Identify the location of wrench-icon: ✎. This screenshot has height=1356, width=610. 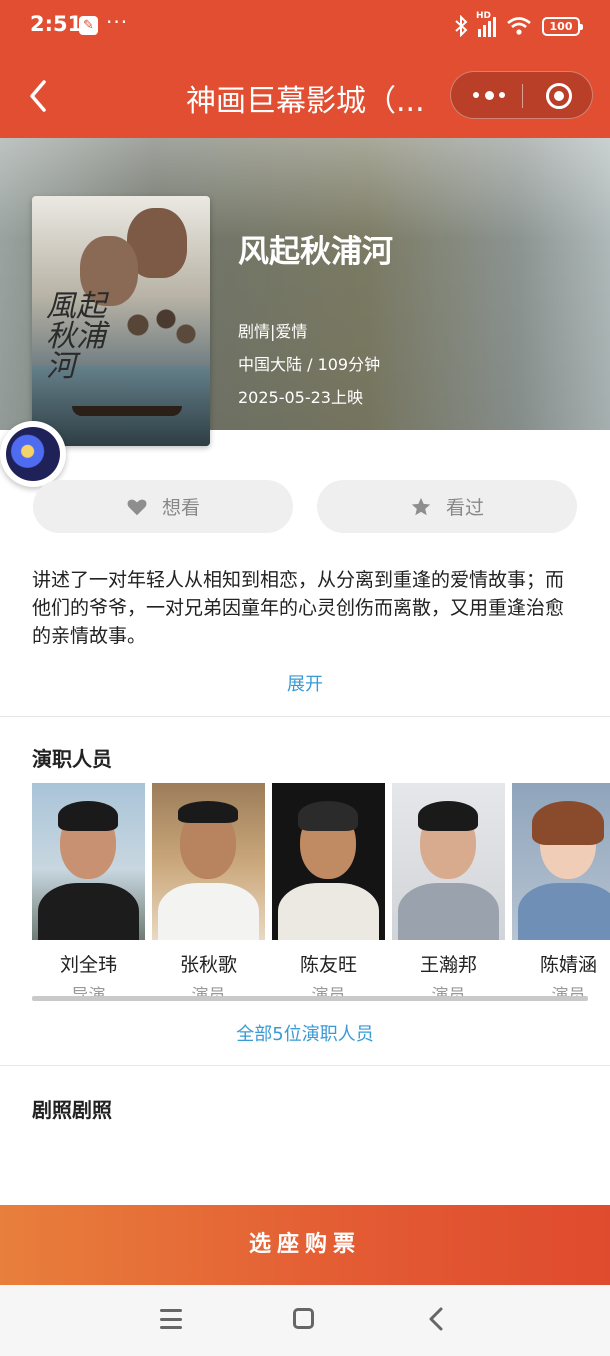
(88, 25).